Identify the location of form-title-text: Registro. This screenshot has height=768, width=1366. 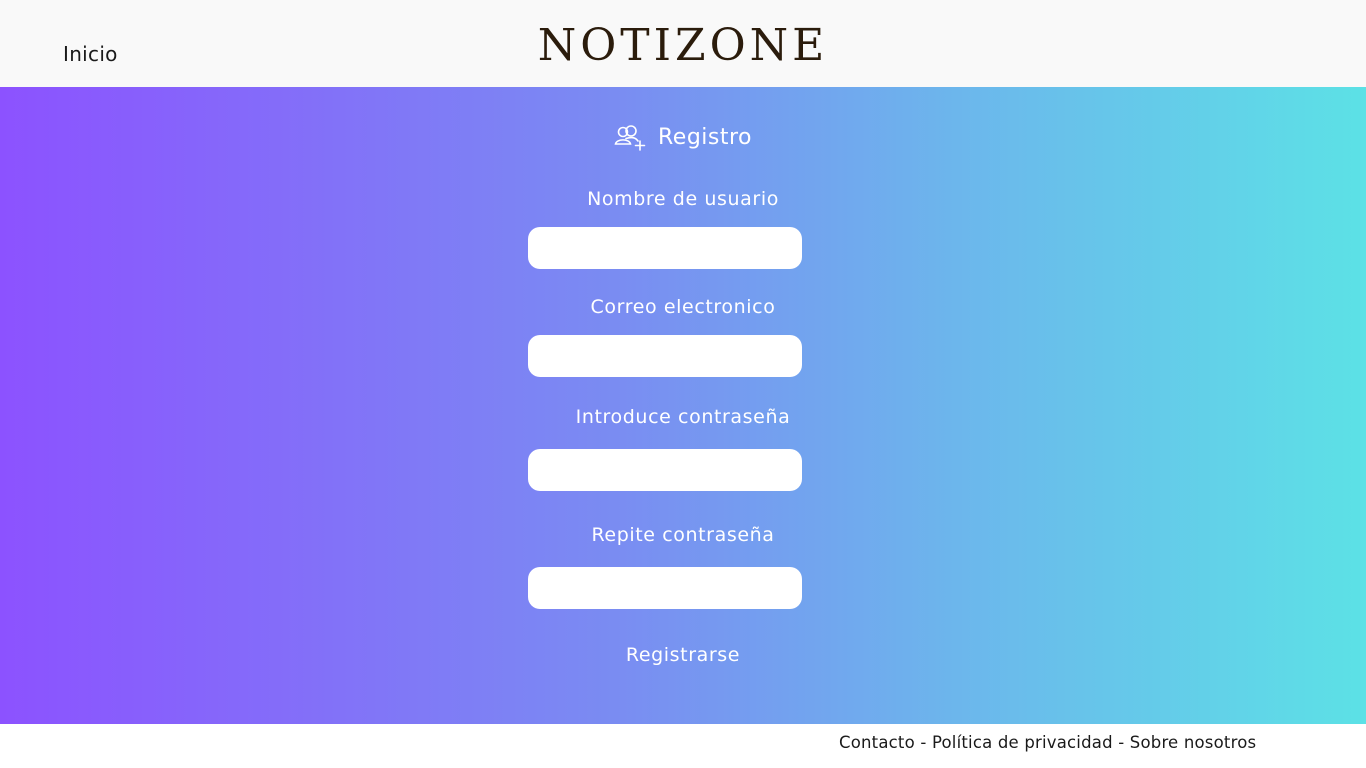
(705, 137).